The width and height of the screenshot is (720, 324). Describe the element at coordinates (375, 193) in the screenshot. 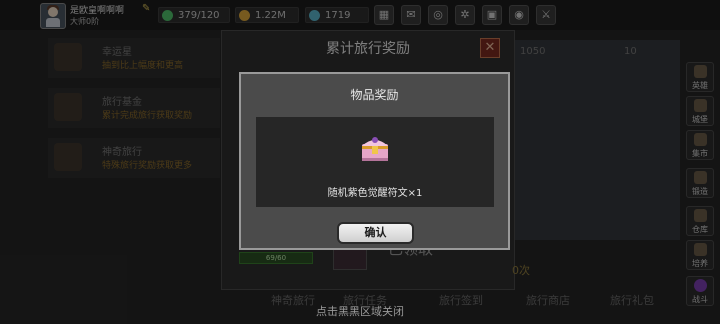

I see `item-name: 随机紫色觉醒符文×1` at that location.